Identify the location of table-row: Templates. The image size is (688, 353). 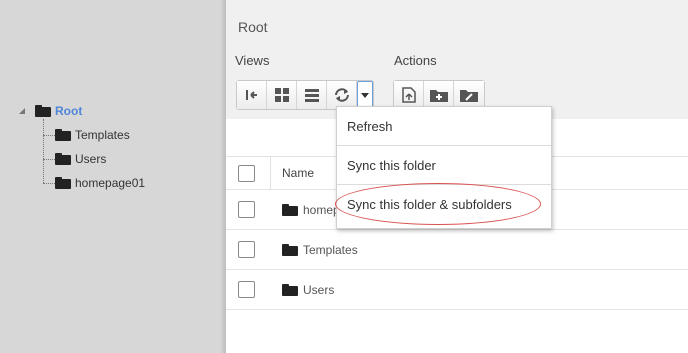
(457, 250).